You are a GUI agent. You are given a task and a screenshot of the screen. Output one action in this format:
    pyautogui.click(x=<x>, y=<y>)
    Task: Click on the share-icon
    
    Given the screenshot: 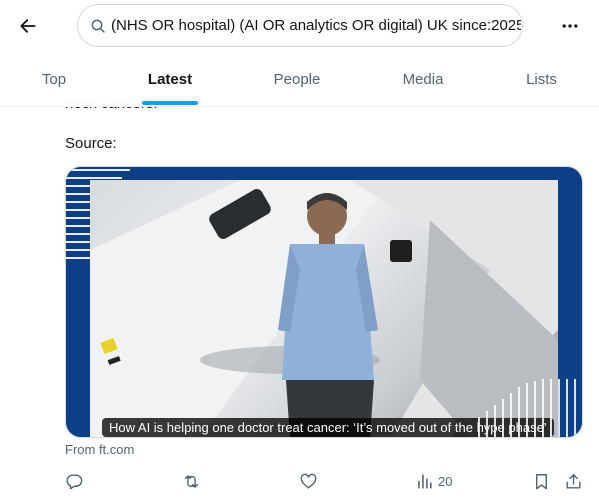 What is the action you would take?
    pyautogui.click(x=573, y=481)
    